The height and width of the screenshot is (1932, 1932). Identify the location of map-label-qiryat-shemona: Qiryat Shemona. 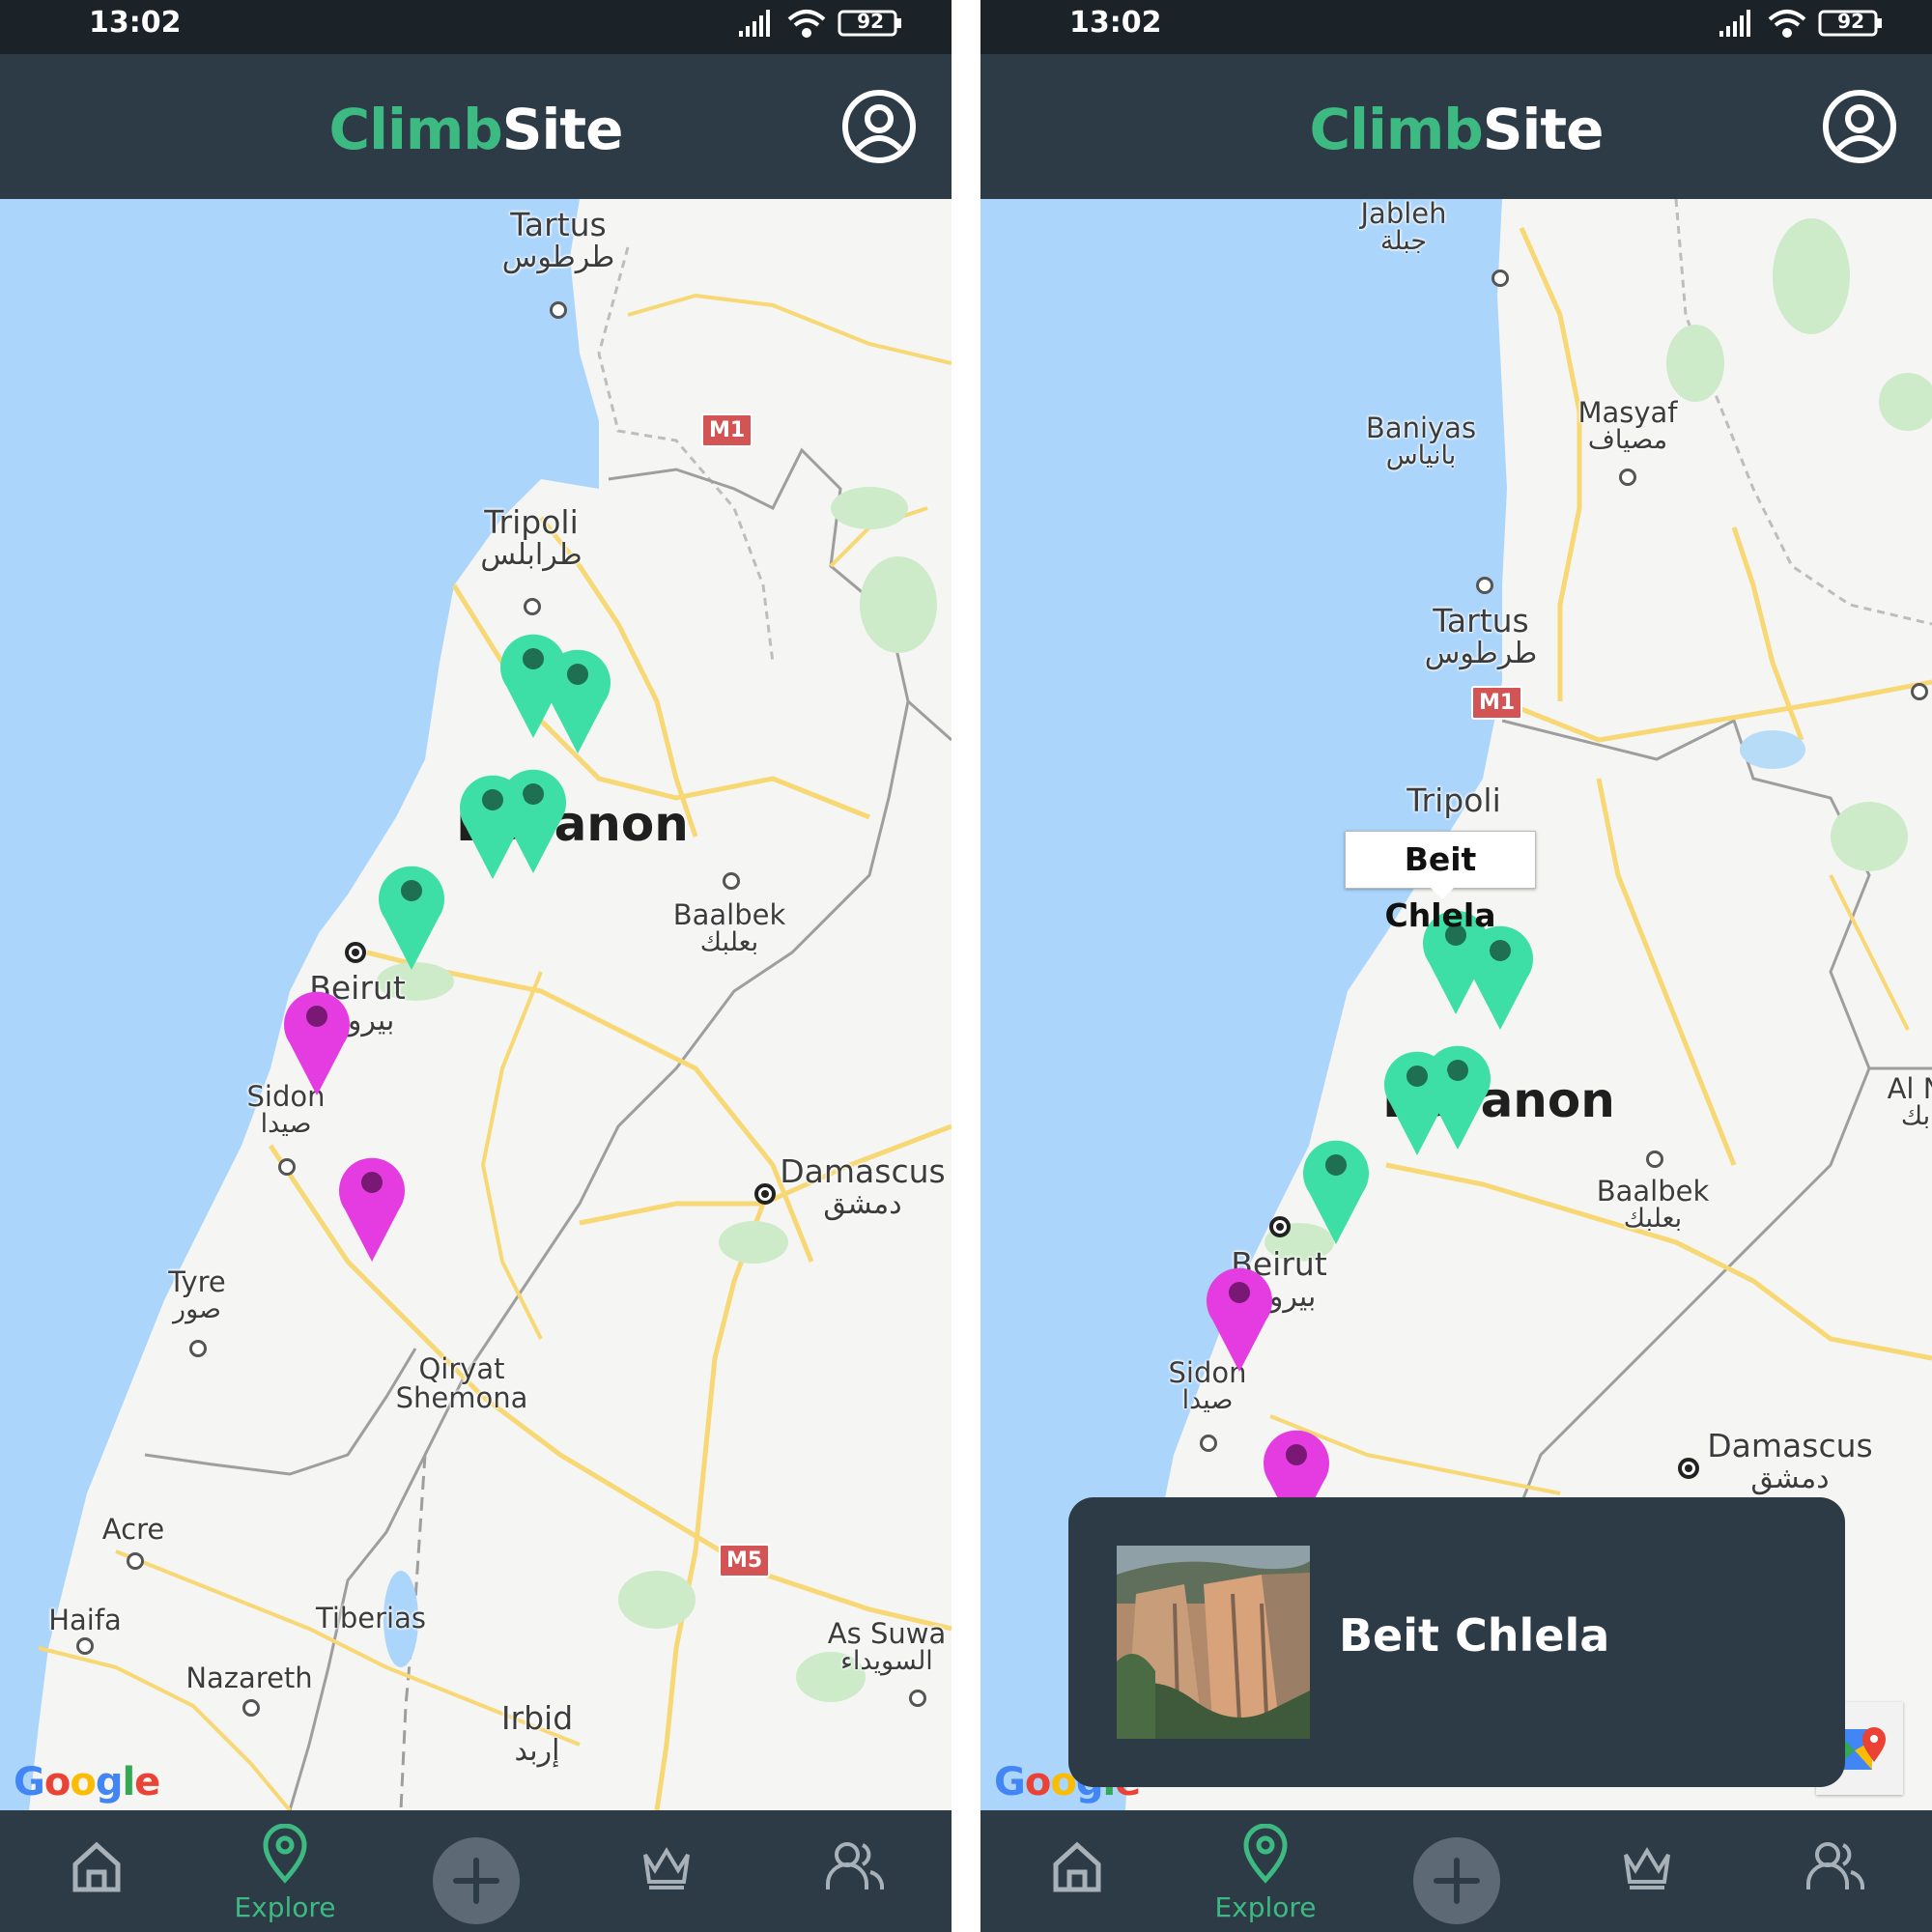
(461, 1383).